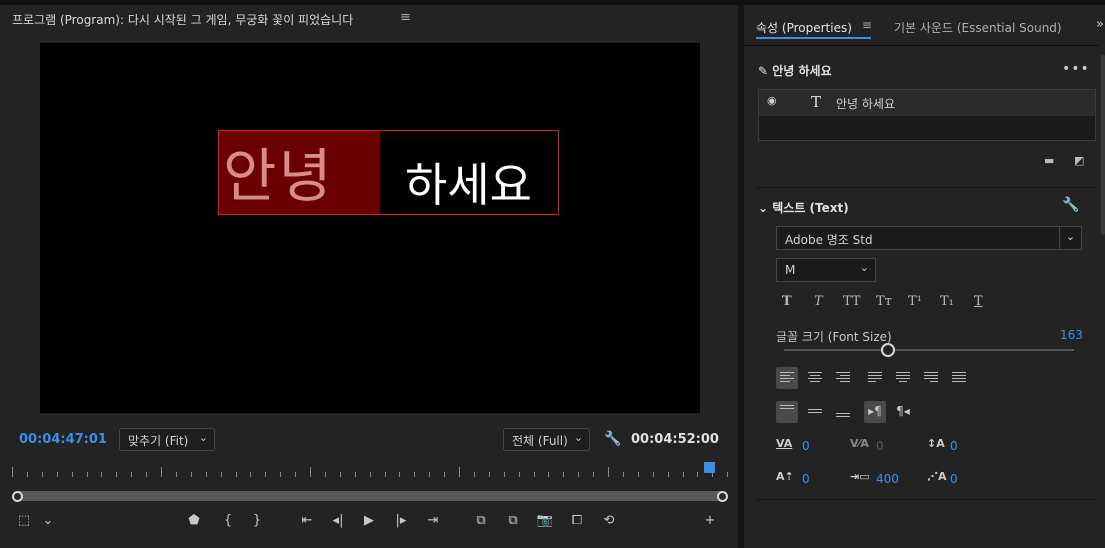 Image resolution: width=1105 pixels, height=548 pixels. I want to click on playhead-timecode: 00:04:47:01, so click(63, 439).